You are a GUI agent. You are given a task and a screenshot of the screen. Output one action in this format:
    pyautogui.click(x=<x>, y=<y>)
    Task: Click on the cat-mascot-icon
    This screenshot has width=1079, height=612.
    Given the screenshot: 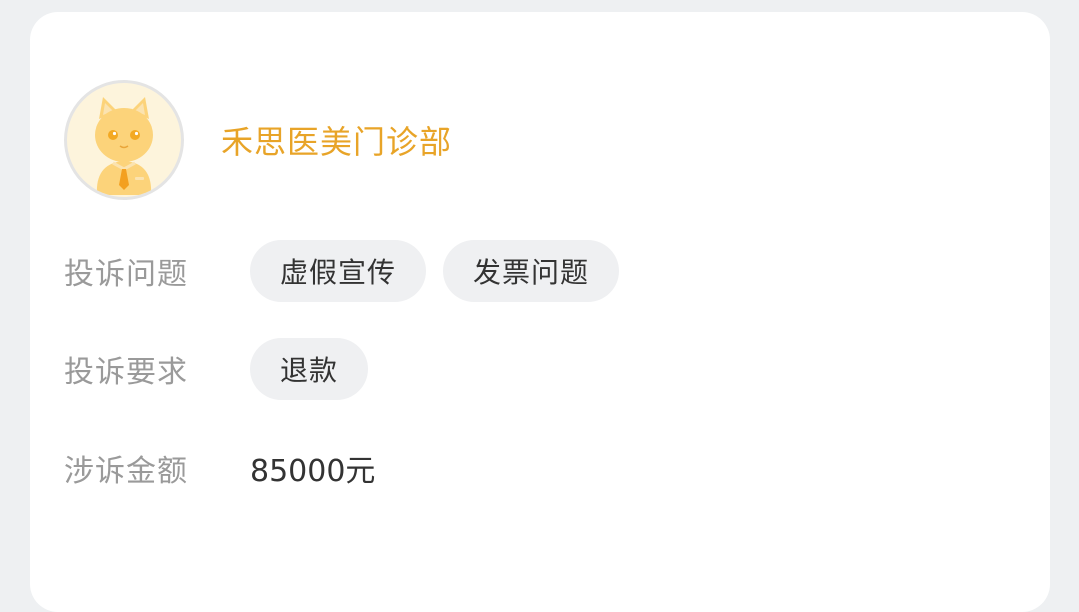 What is the action you would take?
    pyautogui.click(x=124, y=146)
    